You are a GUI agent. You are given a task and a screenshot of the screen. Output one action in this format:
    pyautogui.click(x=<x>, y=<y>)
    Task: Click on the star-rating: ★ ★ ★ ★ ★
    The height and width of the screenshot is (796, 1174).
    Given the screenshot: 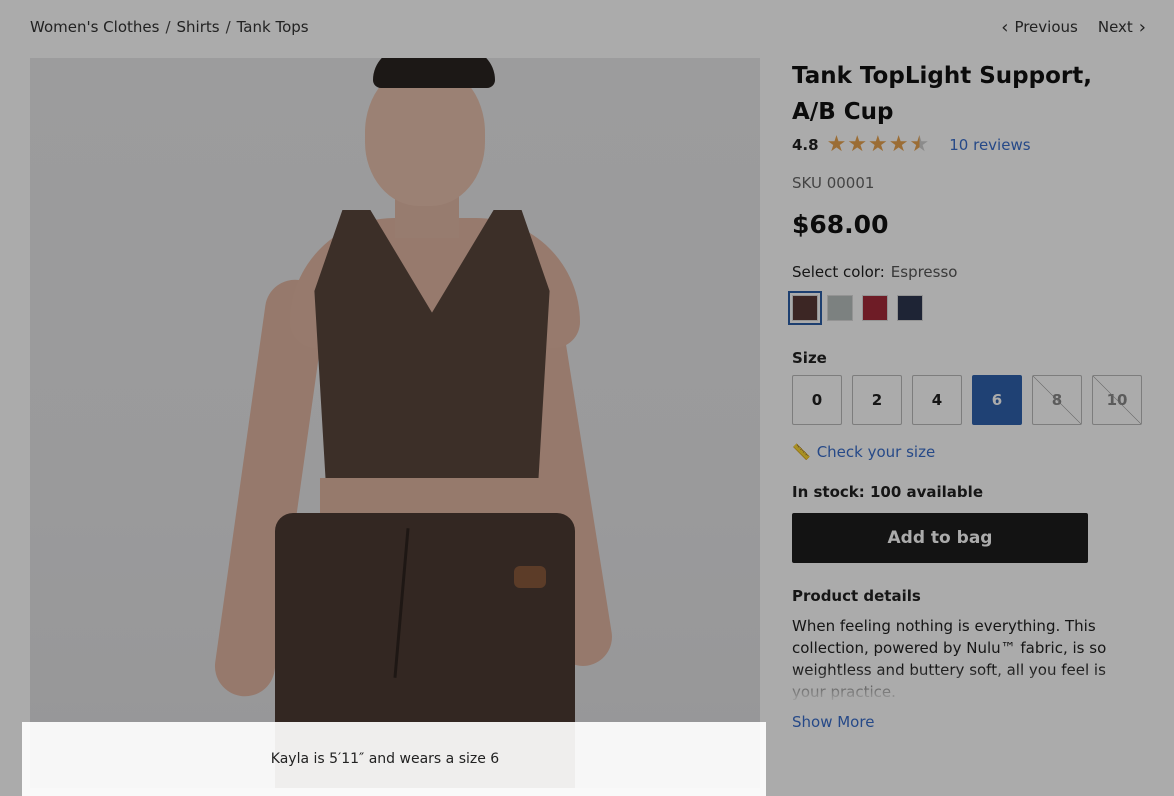 What is the action you would take?
    pyautogui.click(x=878, y=145)
    